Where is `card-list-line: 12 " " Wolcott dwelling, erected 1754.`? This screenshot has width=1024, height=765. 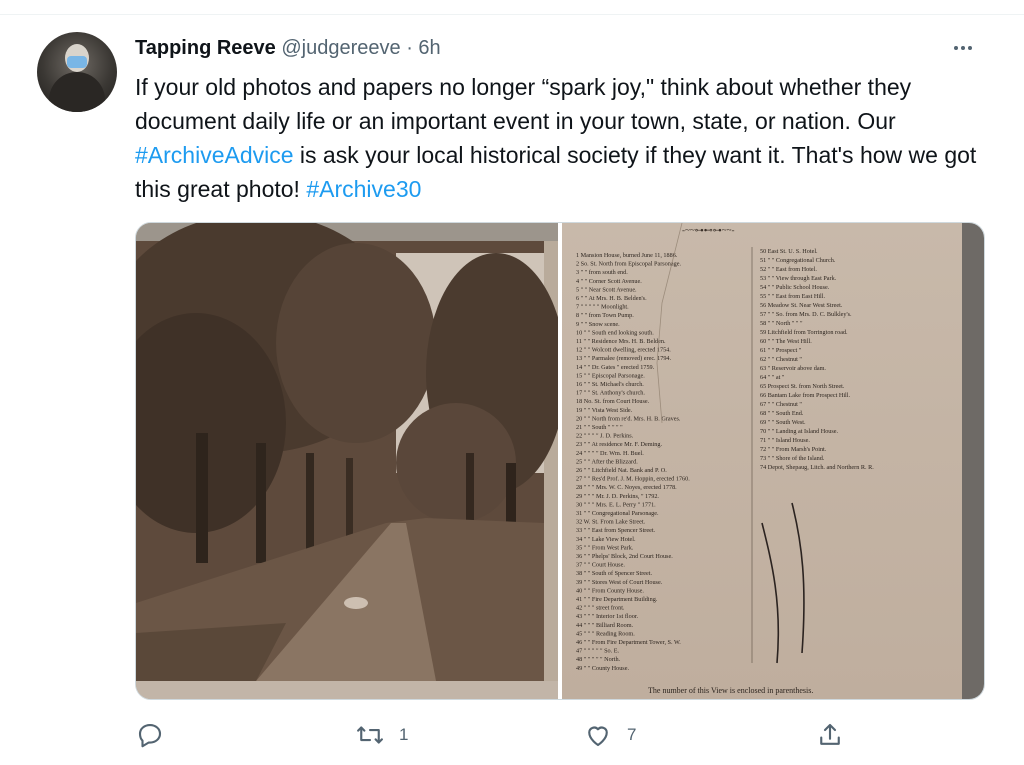 card-list-line: 12 " " Wolcott dwelling, erected 1754. is located at coordinates (623, 350).